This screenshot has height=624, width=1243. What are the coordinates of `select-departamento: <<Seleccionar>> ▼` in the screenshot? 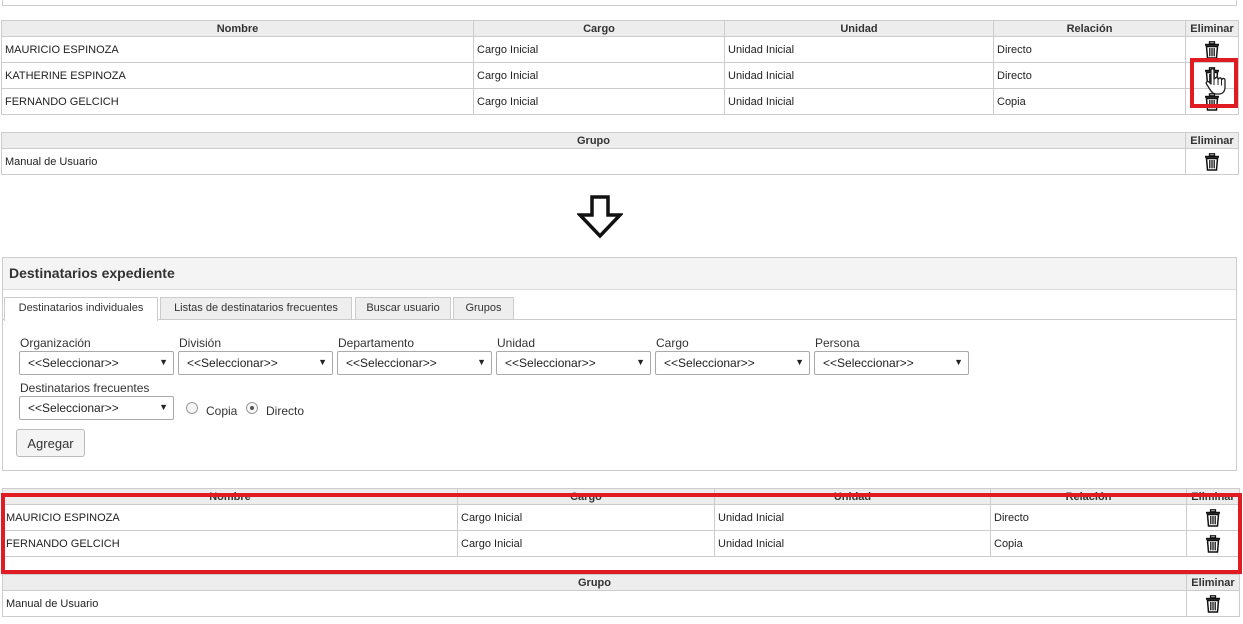 It's located at (414, 363).